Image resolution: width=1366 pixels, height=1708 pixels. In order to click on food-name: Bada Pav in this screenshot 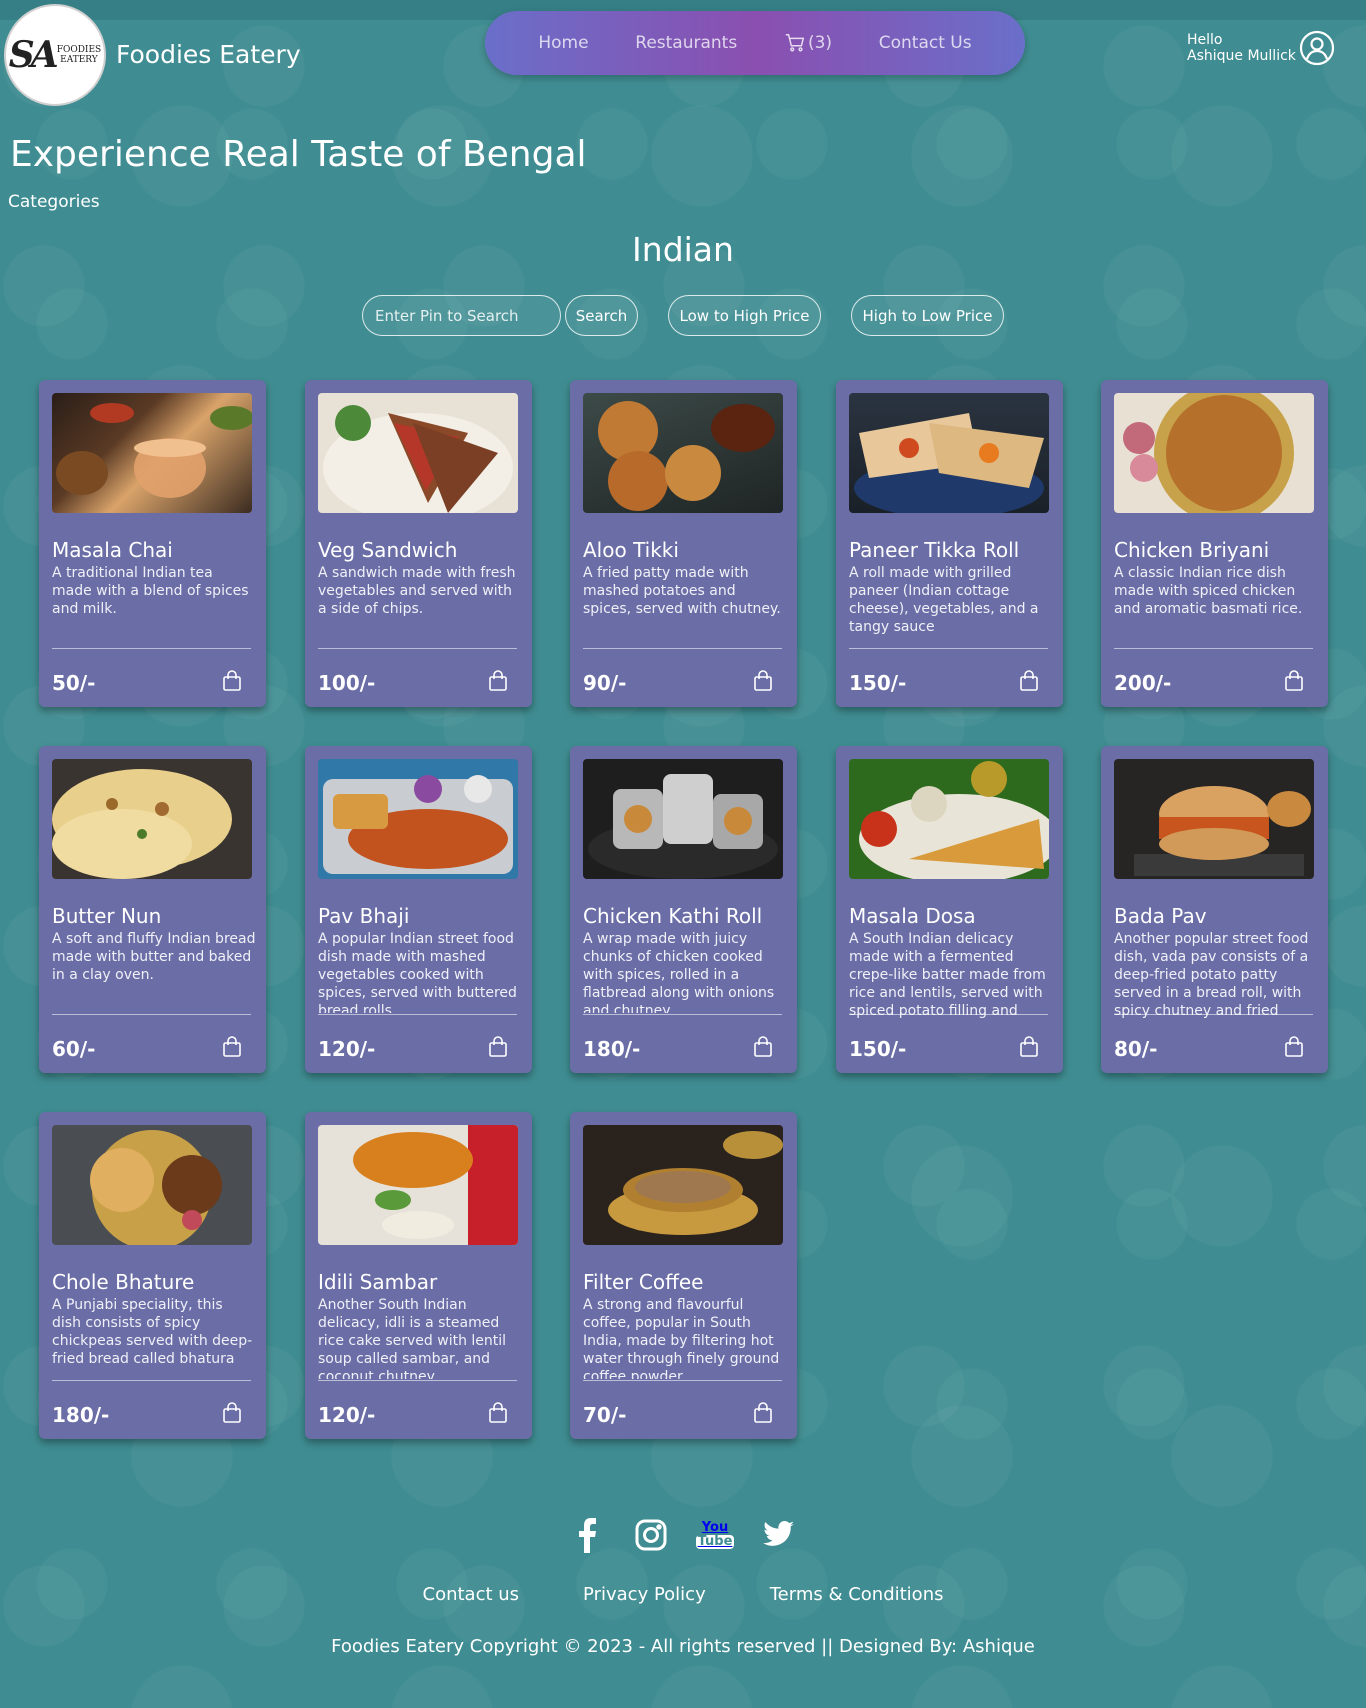, I will do `click(1160, 916)`.